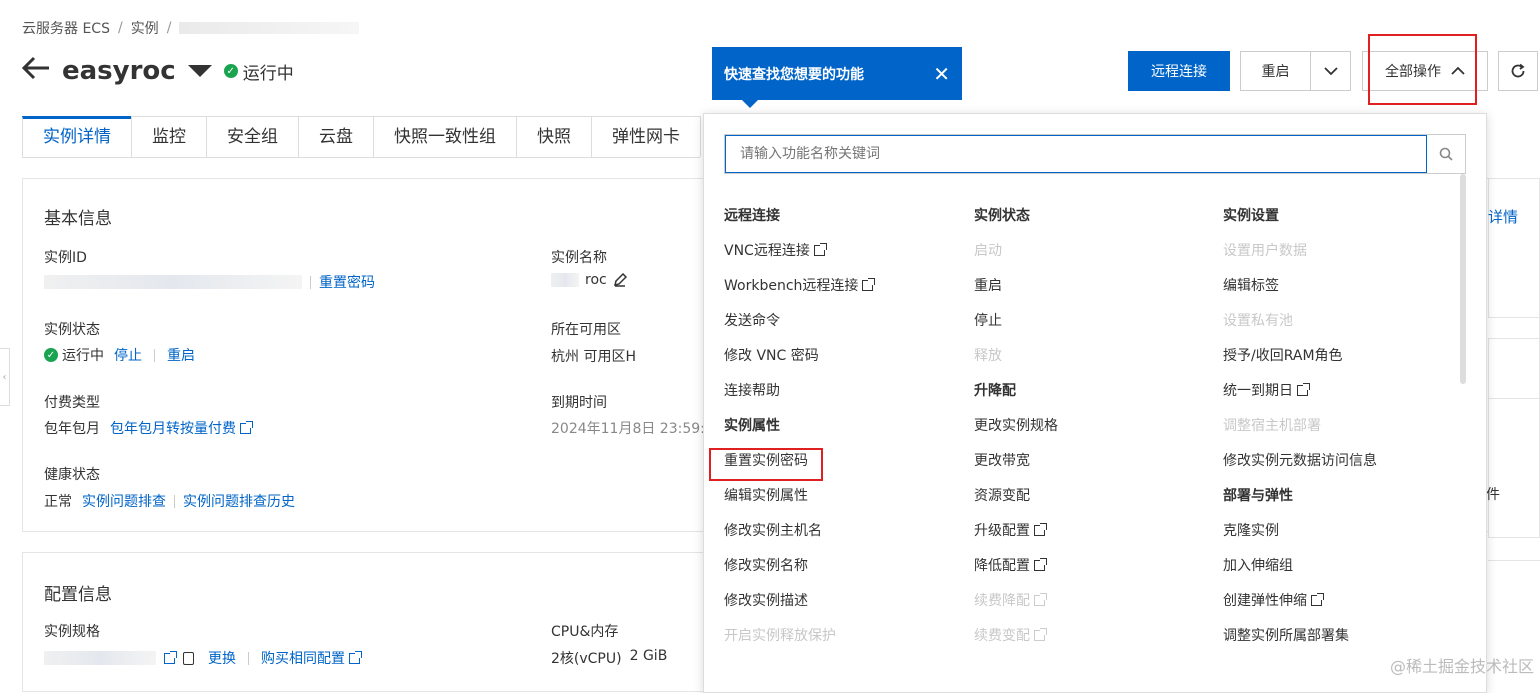 This screenshot has width=1540, height=693. Describe the element at coordinates (347, 282) in the screenshot. I see `reset-password-link: 重置密码` at that location.